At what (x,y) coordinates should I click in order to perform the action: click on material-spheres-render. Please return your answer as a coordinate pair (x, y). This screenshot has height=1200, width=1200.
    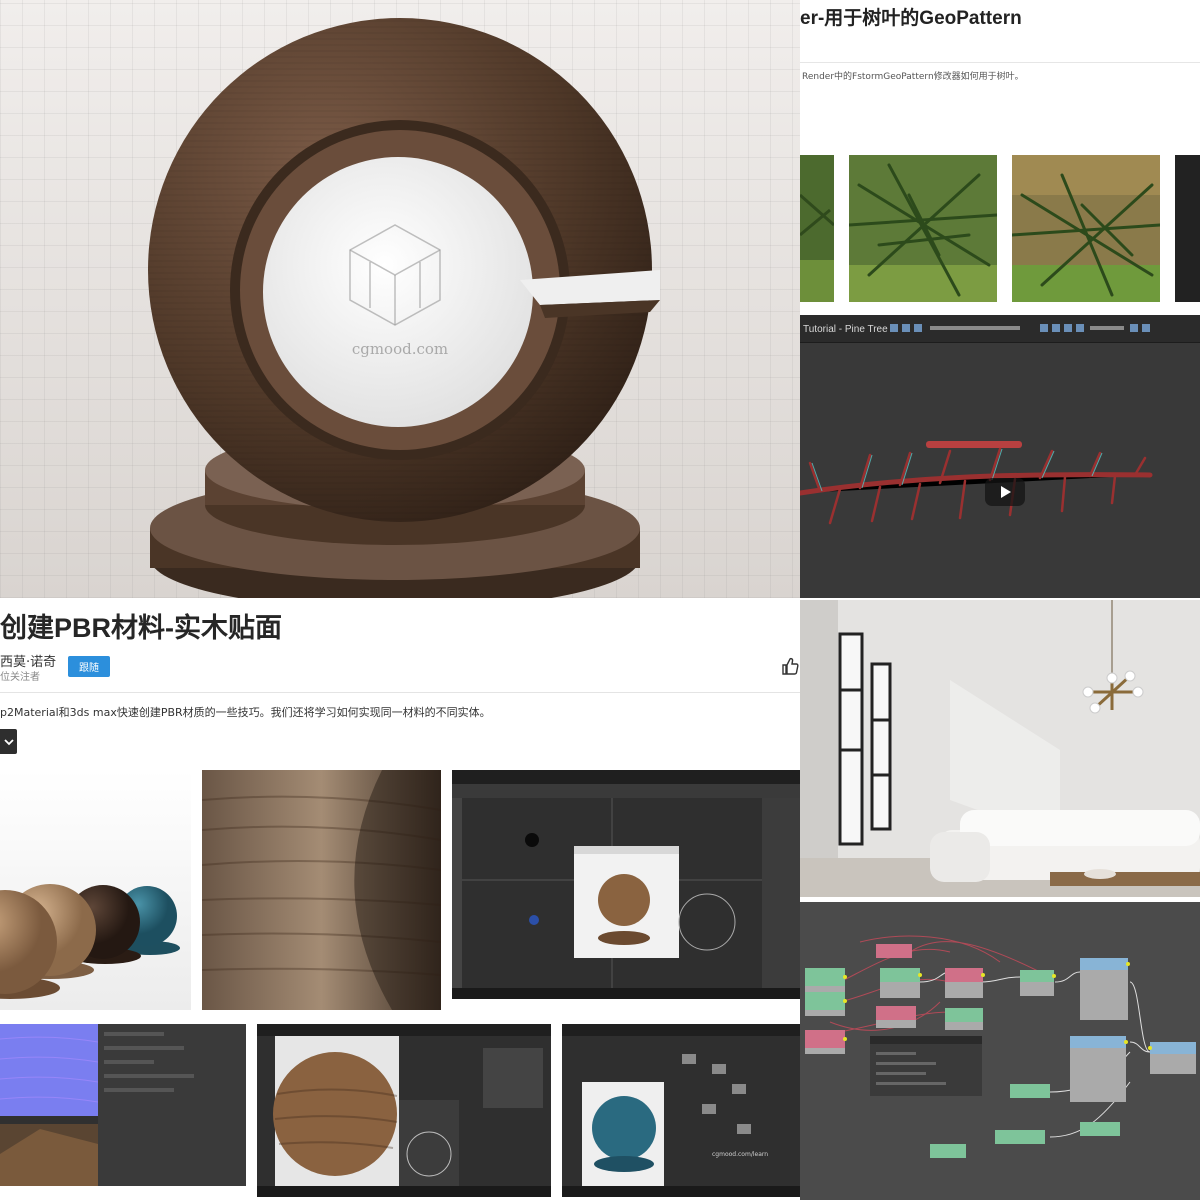
    Looking at the image, I should click on (90, 941).